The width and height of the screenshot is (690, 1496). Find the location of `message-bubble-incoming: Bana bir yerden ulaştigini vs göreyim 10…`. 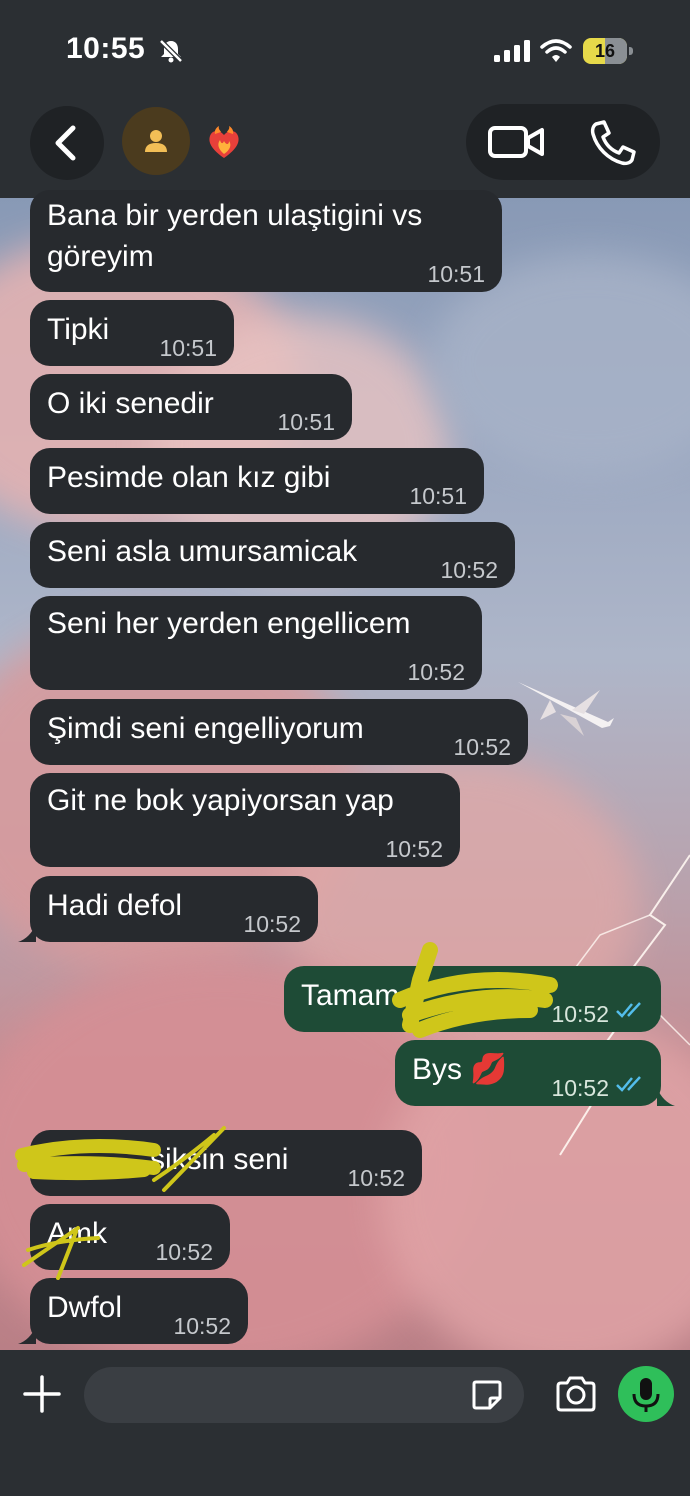

message-bubble-incoming: Bana bir yerden ulaştigini vs göreyim 10… is located at coordinates (266, 241).